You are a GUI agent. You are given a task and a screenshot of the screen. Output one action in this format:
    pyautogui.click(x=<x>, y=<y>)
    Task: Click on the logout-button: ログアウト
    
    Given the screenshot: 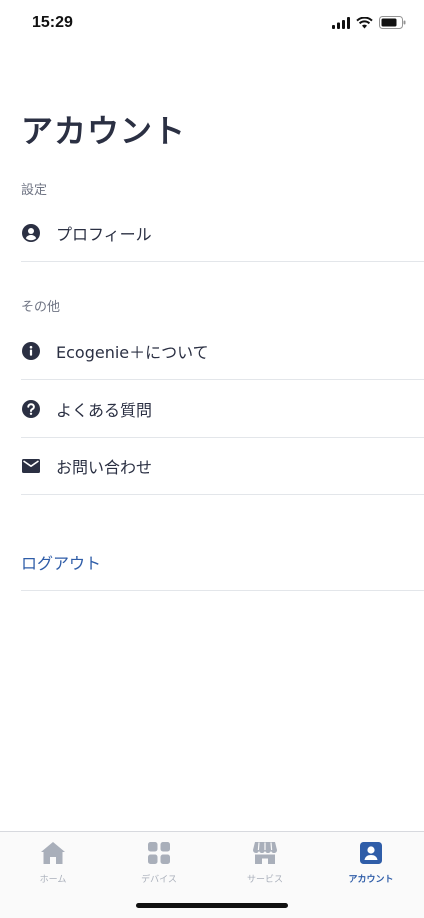 What is the action you would take?
    pyautogui.click(x=222, y=562)
    